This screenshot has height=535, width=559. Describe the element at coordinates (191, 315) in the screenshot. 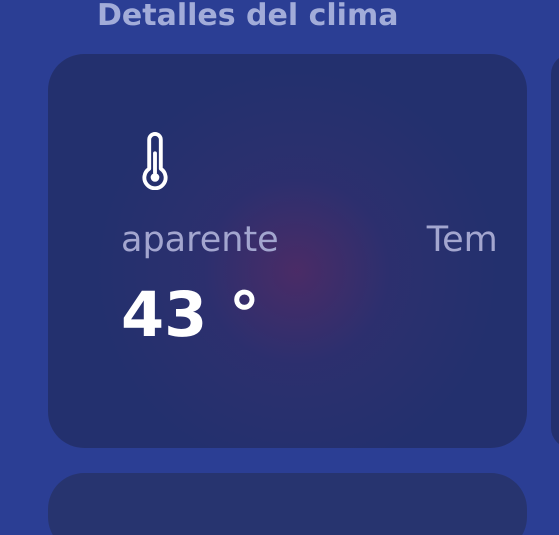

I see `detail-value: 43 °` at that location.